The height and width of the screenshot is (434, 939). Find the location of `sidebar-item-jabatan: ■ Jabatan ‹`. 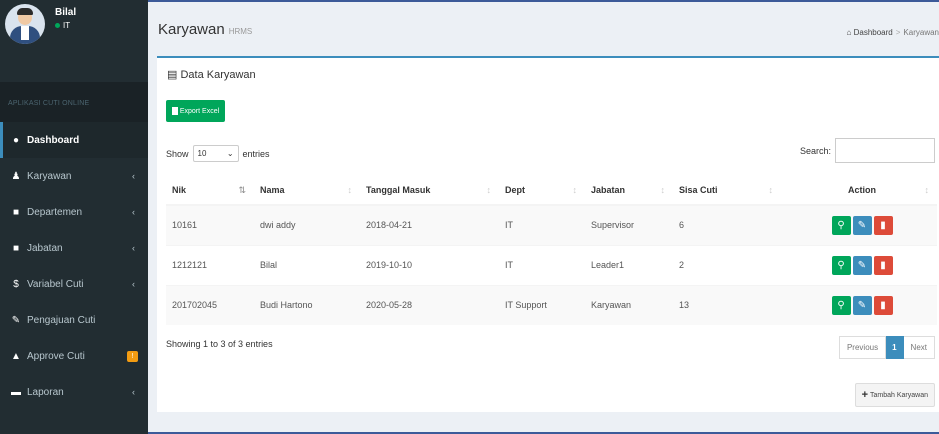

sidebar-item-jabatan: ■ Jabatan ‹ is located at coordinates (74, 248).